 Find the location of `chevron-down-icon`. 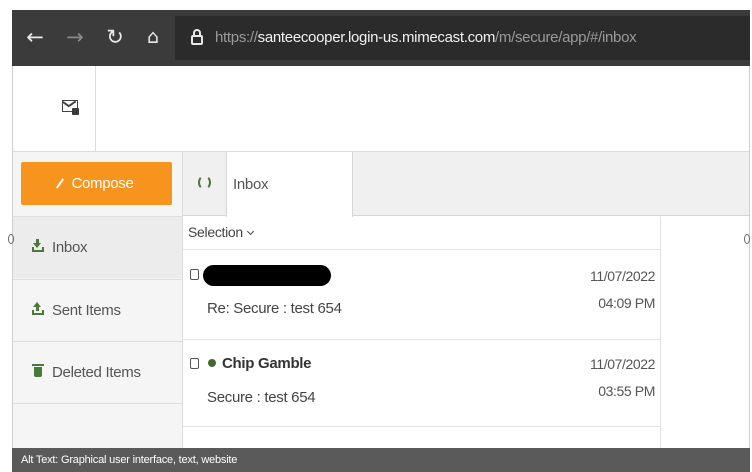

chevron-down-icon is located at coordinates (250, 231).